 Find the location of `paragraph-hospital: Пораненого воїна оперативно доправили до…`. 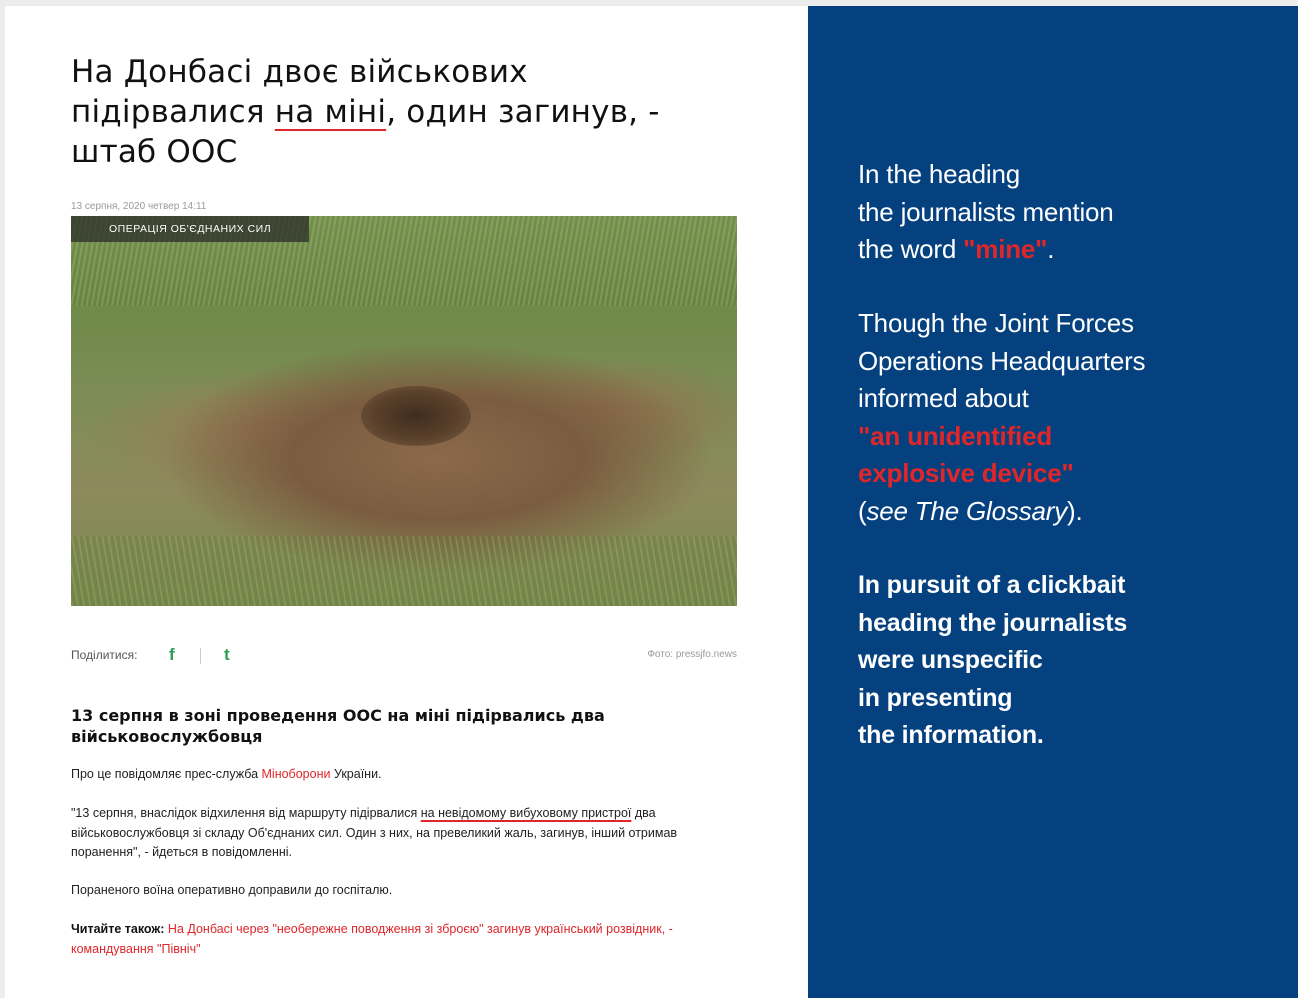

paragraph-hospital: Пораненого воїна оперативно доправили до… is located at coordinates (232, 890).